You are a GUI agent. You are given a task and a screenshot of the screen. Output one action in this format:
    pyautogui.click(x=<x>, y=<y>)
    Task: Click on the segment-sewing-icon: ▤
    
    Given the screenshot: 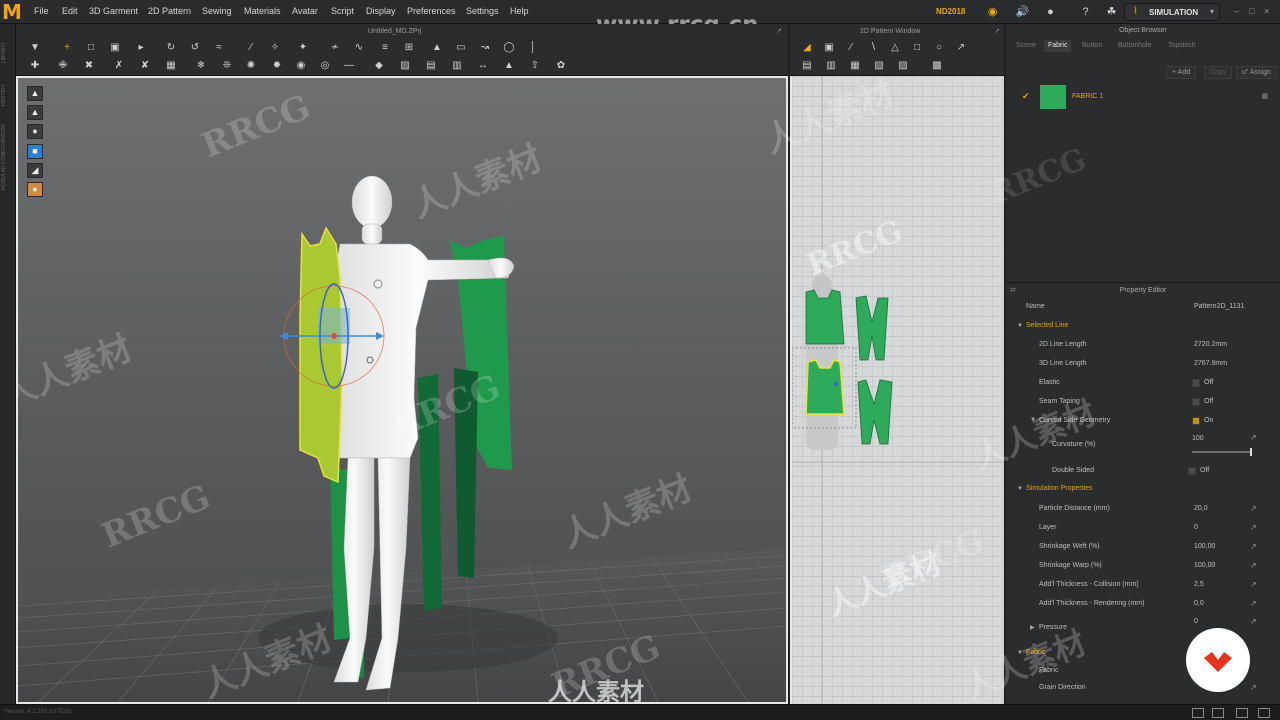 What is the action you would take?
    pyautogui.click(x=807, y=66)
    